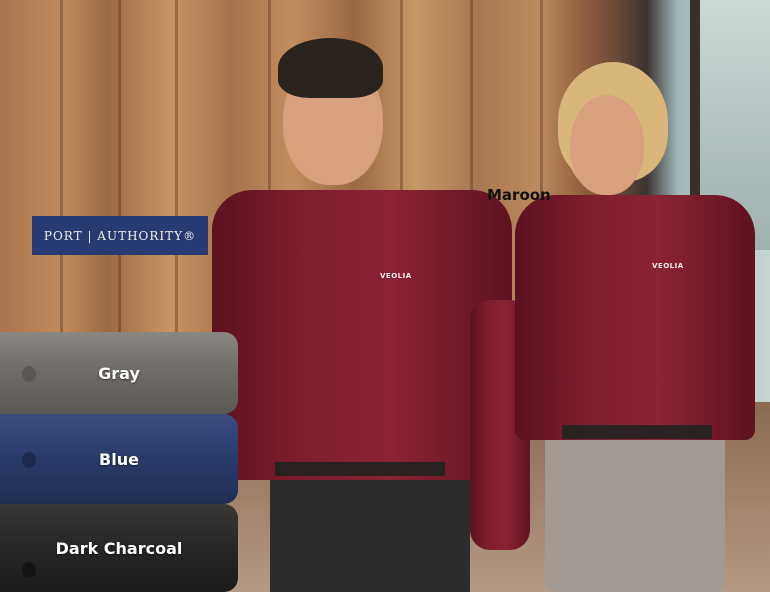 The image size is (770, 592). Describe the element at coordinates (360, 469) in the screenshot. I see `man-belt` at that location.